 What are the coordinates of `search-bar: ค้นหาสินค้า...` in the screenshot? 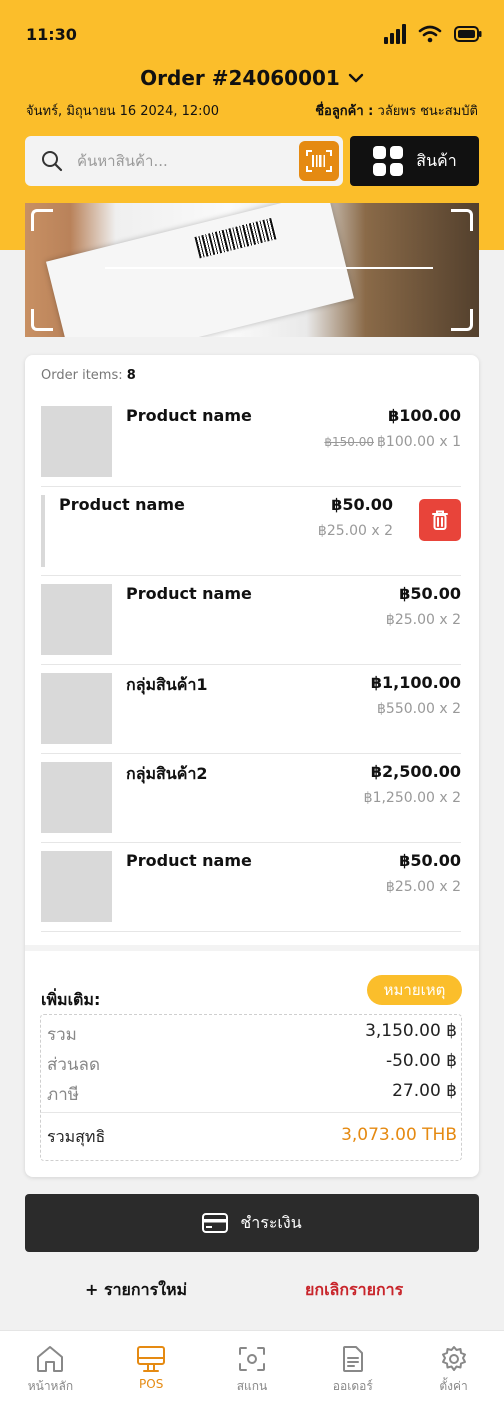 It's located at (184, 161).